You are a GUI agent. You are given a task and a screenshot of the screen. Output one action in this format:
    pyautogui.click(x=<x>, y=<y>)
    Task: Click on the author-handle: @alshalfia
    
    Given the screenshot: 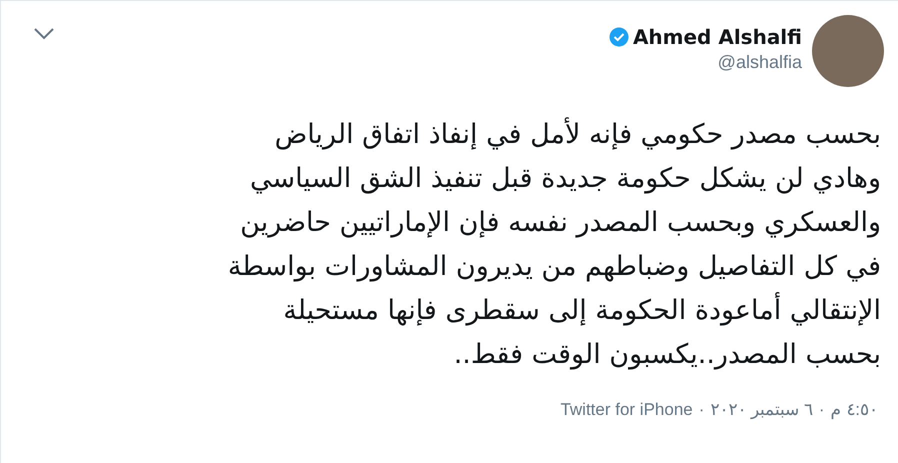 What is the action you would take?
    pyautogui.click(x=760, y=62)
    